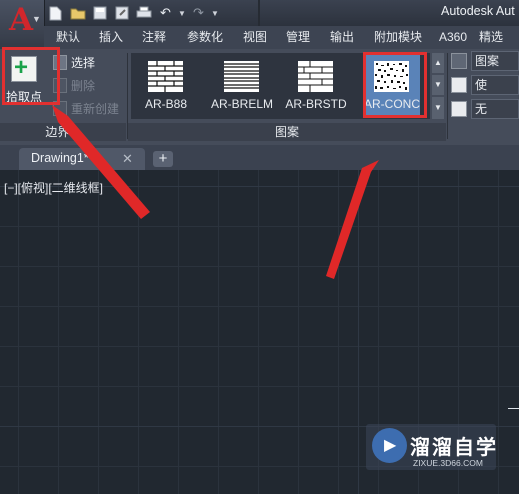 The width and height of the screenshot is (519, 494). What do you see at coordinates (448, 463) in the screenshot?
I see `watermark-url: ZIXUE.3D66.COM` at bounding box center [448, 463].